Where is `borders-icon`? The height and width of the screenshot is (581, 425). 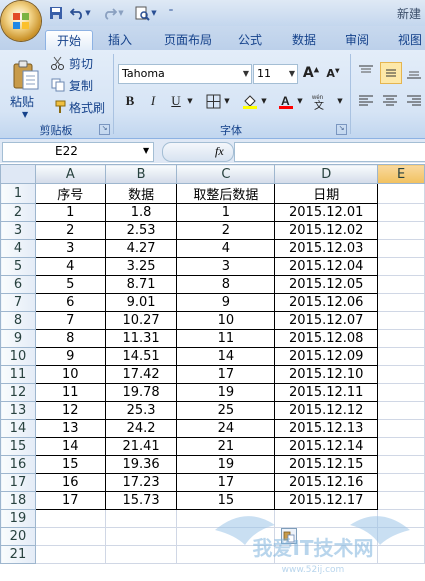 borders-icon is located at coordinates (213, 101).